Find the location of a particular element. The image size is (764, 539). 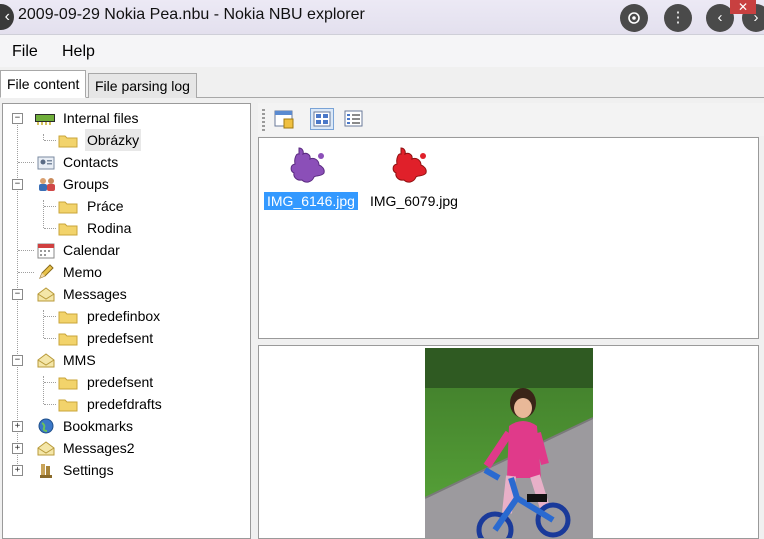

tree-item-label: Contacts is located at coordinates (91, 162).